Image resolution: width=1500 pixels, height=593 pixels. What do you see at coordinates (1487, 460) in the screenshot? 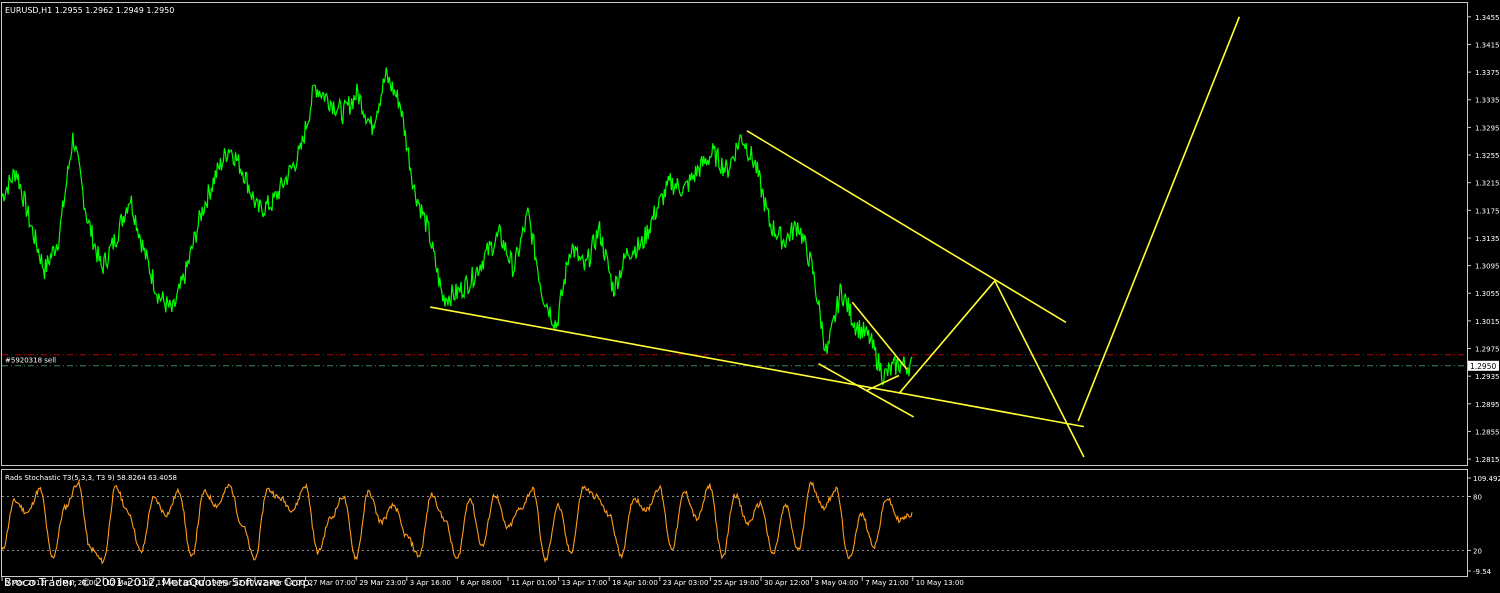
I see `price-tick-label: 1.2815` at bounding box center [1487, 460].